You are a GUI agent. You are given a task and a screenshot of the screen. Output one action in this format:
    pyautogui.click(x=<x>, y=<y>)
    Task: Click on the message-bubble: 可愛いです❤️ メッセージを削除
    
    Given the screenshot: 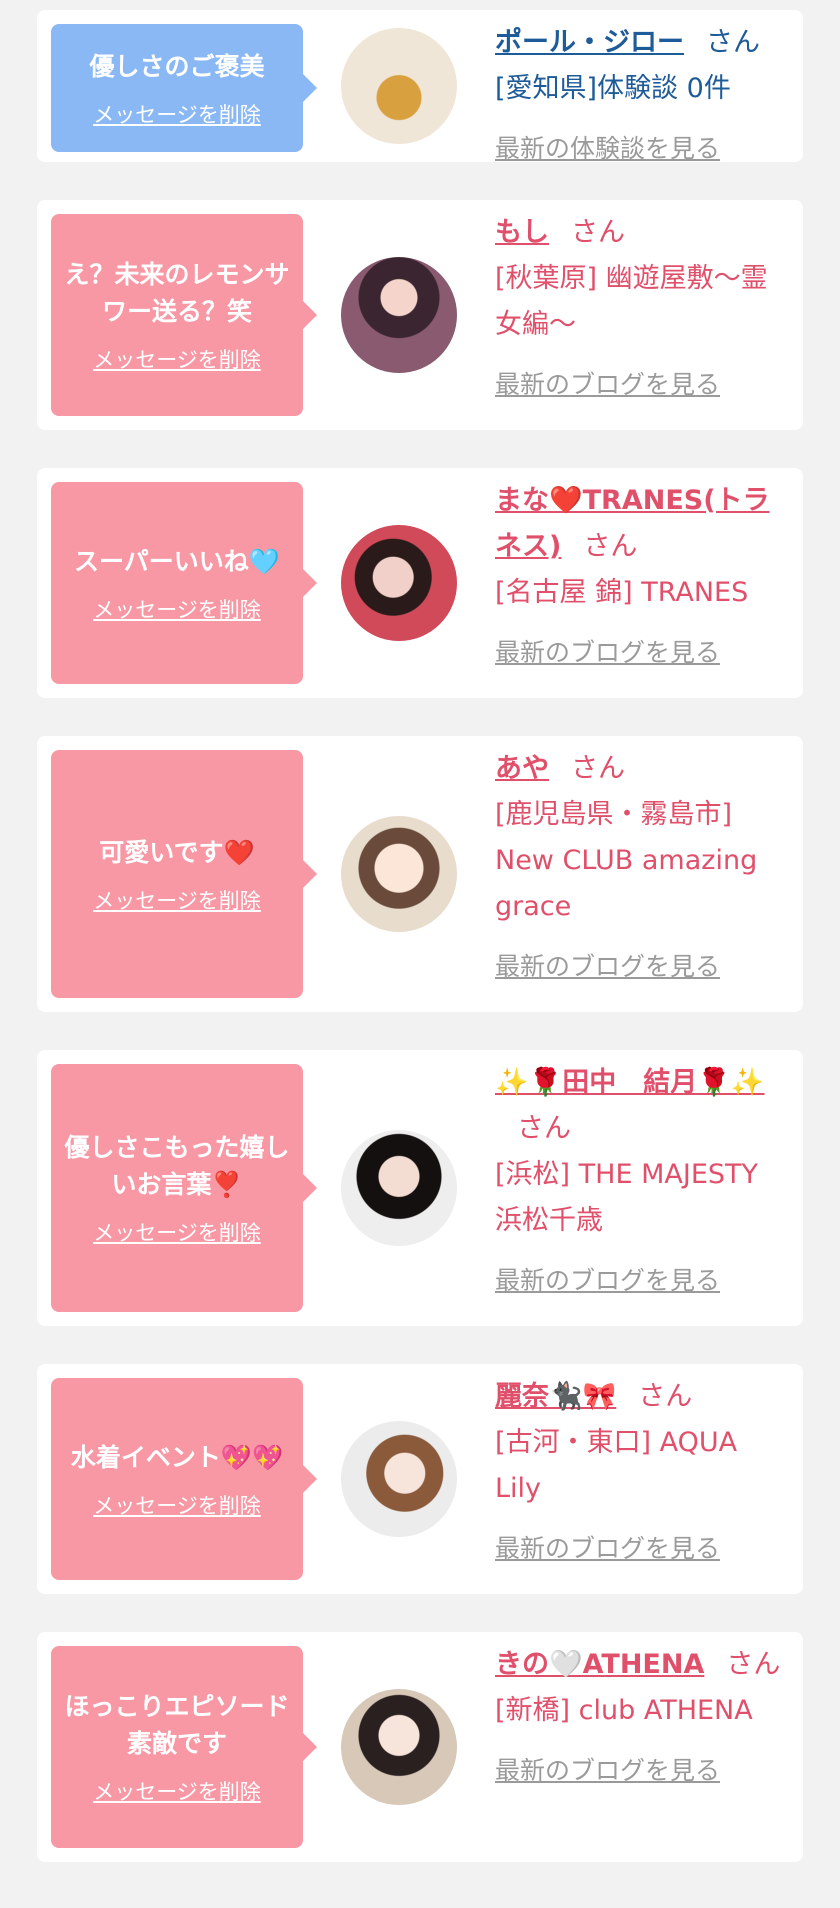 What is the action you would take?
    pyautogui.click(x=177, y=874)
    